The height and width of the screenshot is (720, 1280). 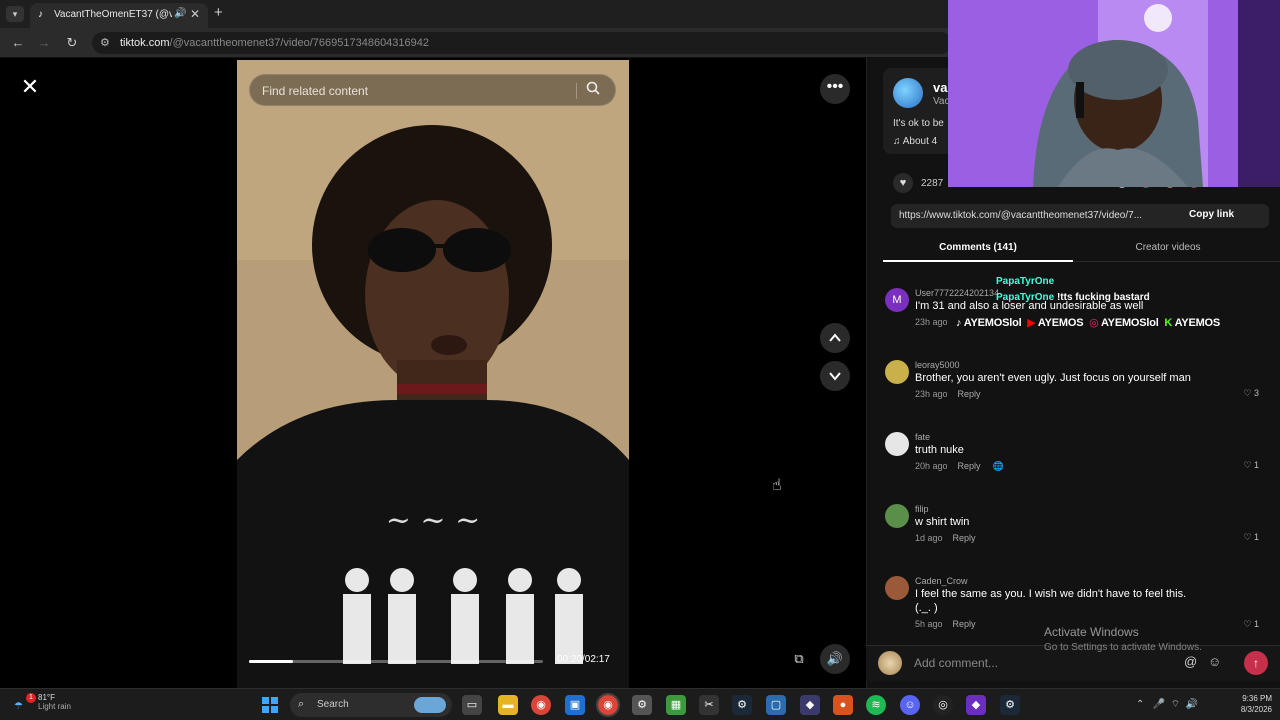 I want to click on tab-comments: Comments (141), so click(x=978, y=251).